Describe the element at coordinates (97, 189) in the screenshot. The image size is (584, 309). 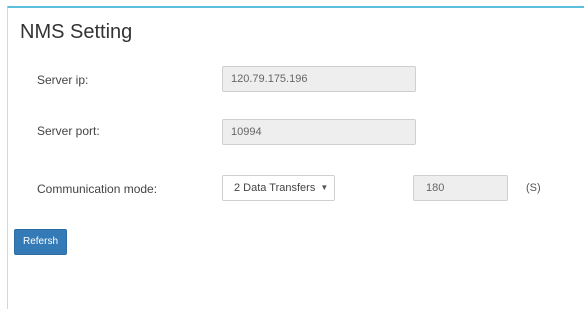
I see `communication-mode-label: Communication mode:` at that location.